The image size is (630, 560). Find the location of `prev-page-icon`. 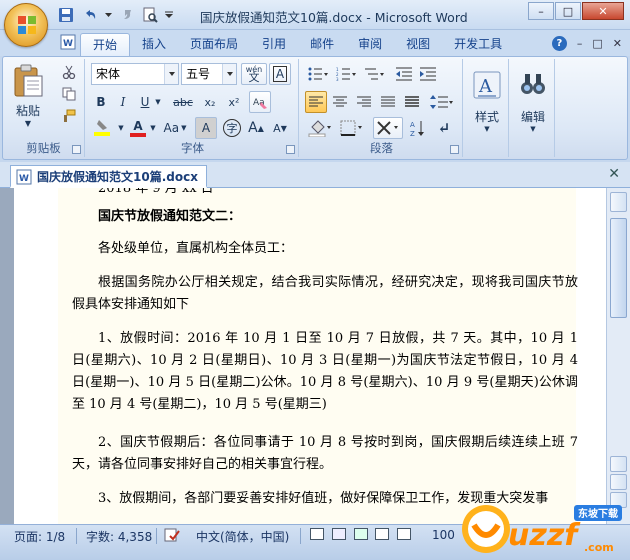

prev-page-icon is located at coordinates (618, 464).